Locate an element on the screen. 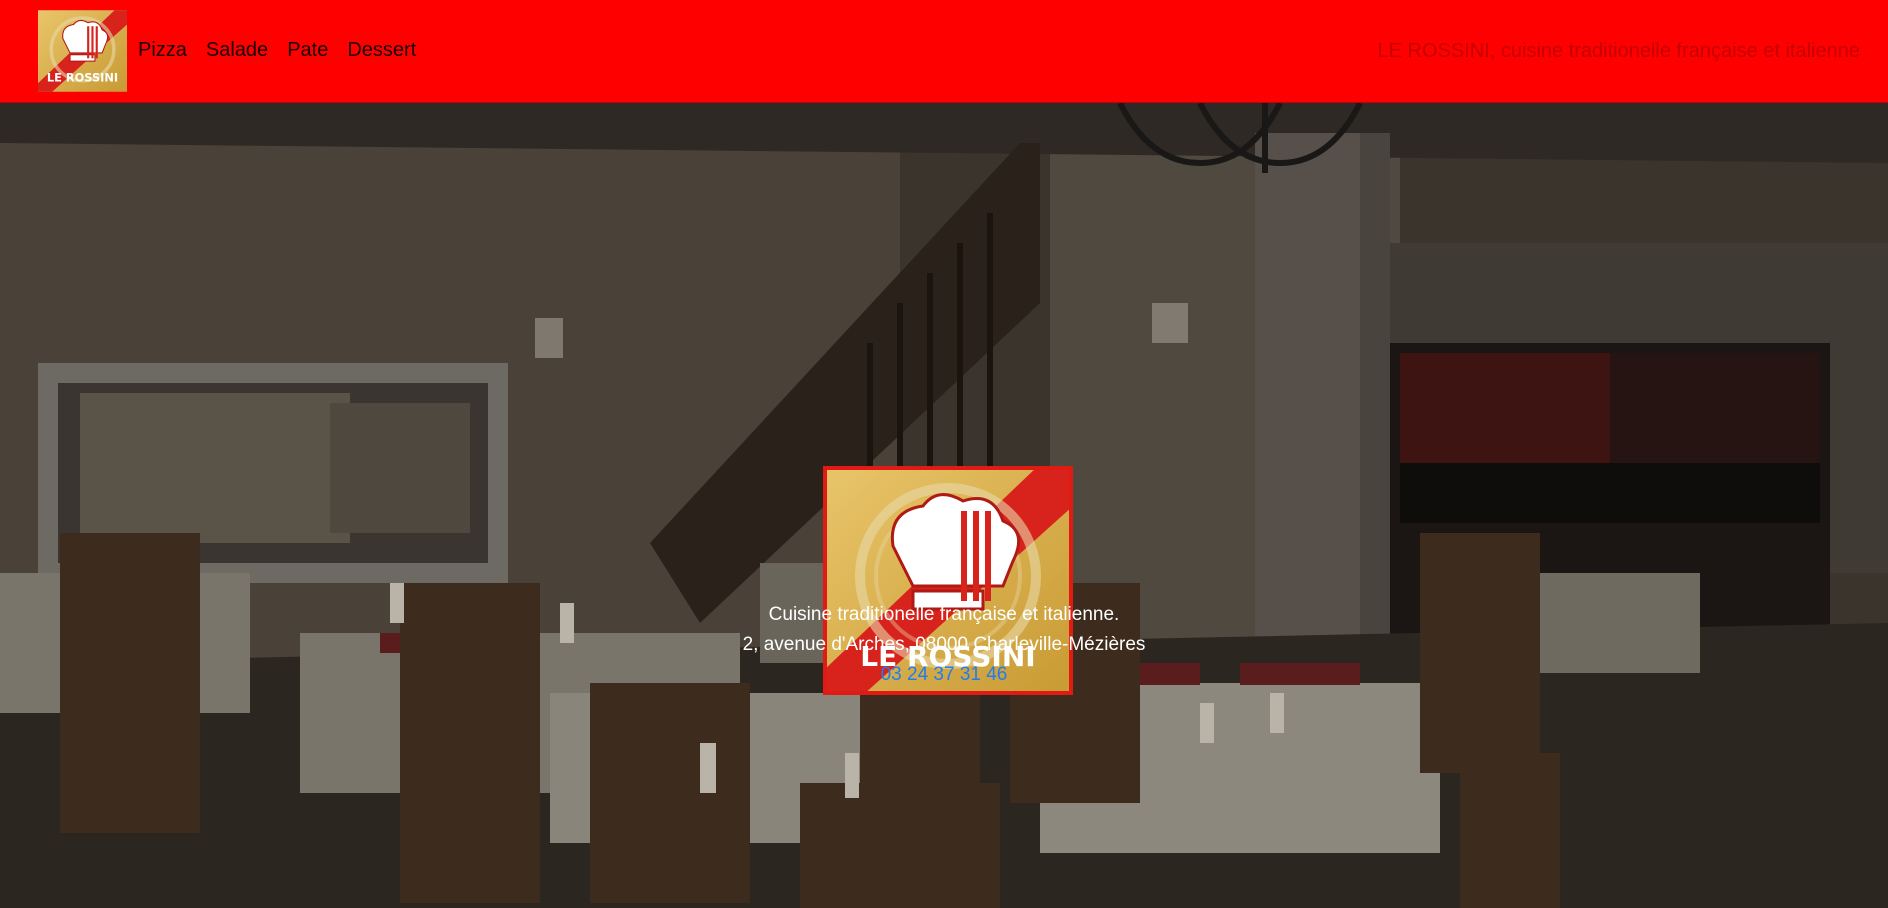  brand-logo: LE ROSSINI is located at coordinates (82, 51).